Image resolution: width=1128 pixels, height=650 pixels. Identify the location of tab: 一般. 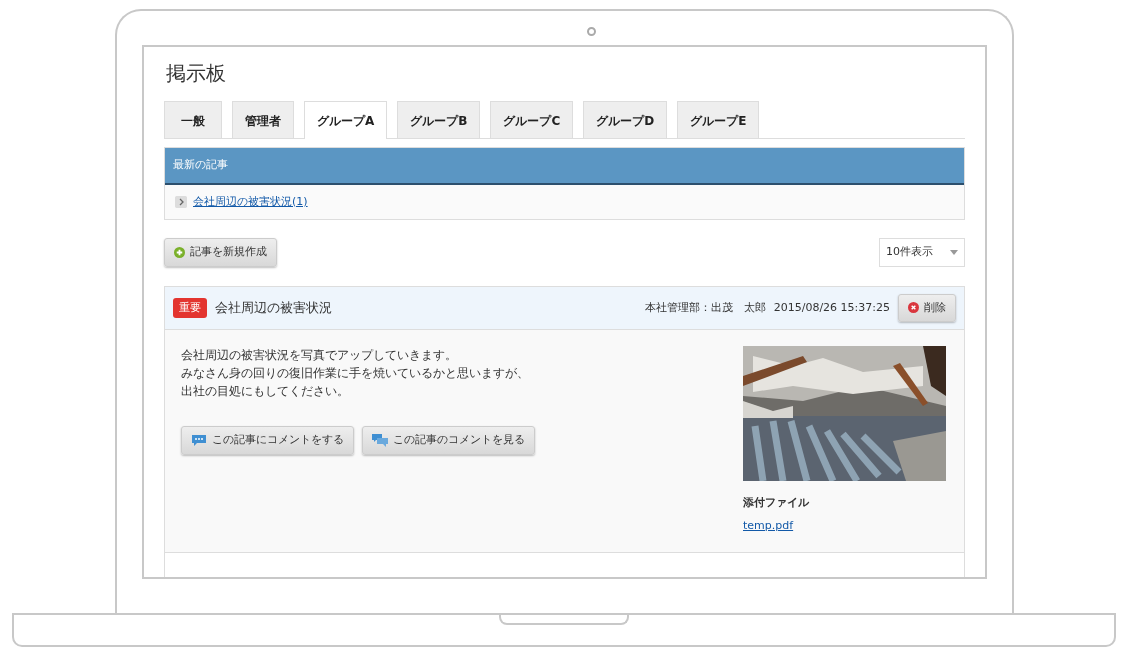
(193, 119).